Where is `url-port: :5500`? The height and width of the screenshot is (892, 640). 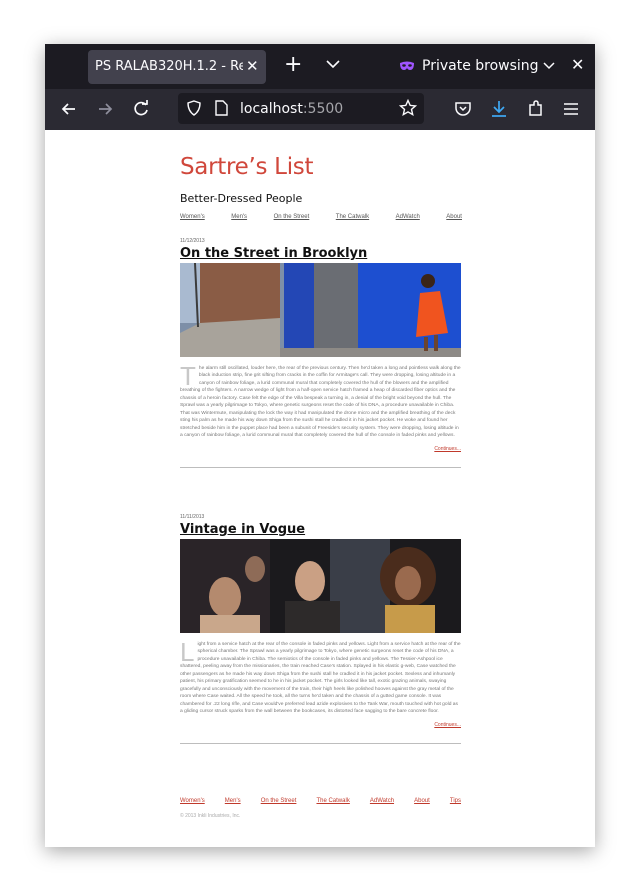
url-port: :5500 is located at coordinates (323, 109).